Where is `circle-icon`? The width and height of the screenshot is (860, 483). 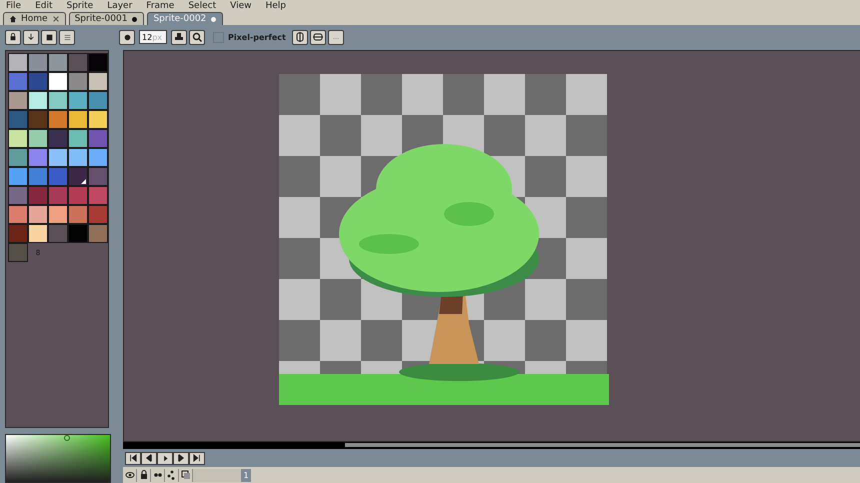 circle-icon is located at coordinates (127, 37).